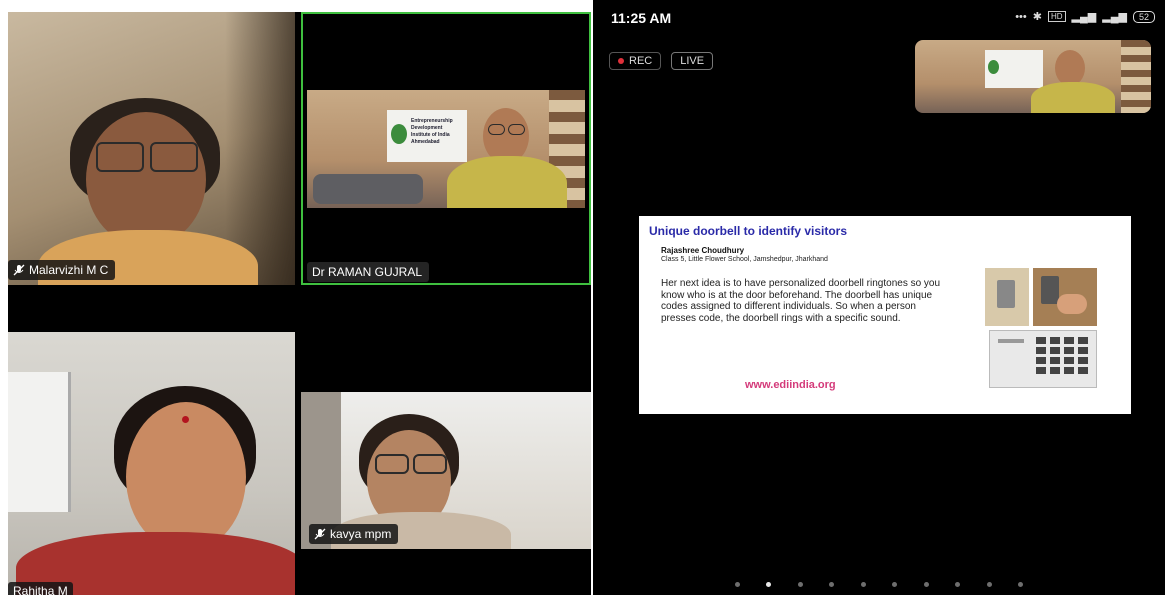 The width and height of the screenshot is (1165, 595). I want to click on backdrop-banner, so click(1014, 69).